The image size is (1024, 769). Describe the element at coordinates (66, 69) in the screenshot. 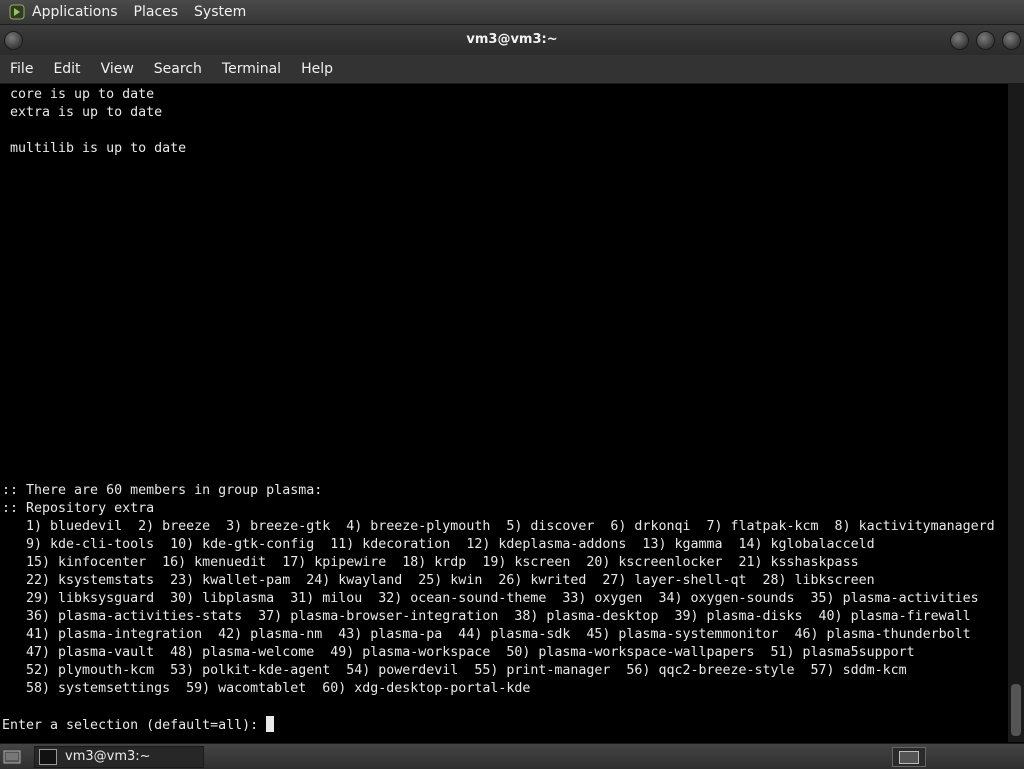

I see `menu-edit: Edit` at that location.